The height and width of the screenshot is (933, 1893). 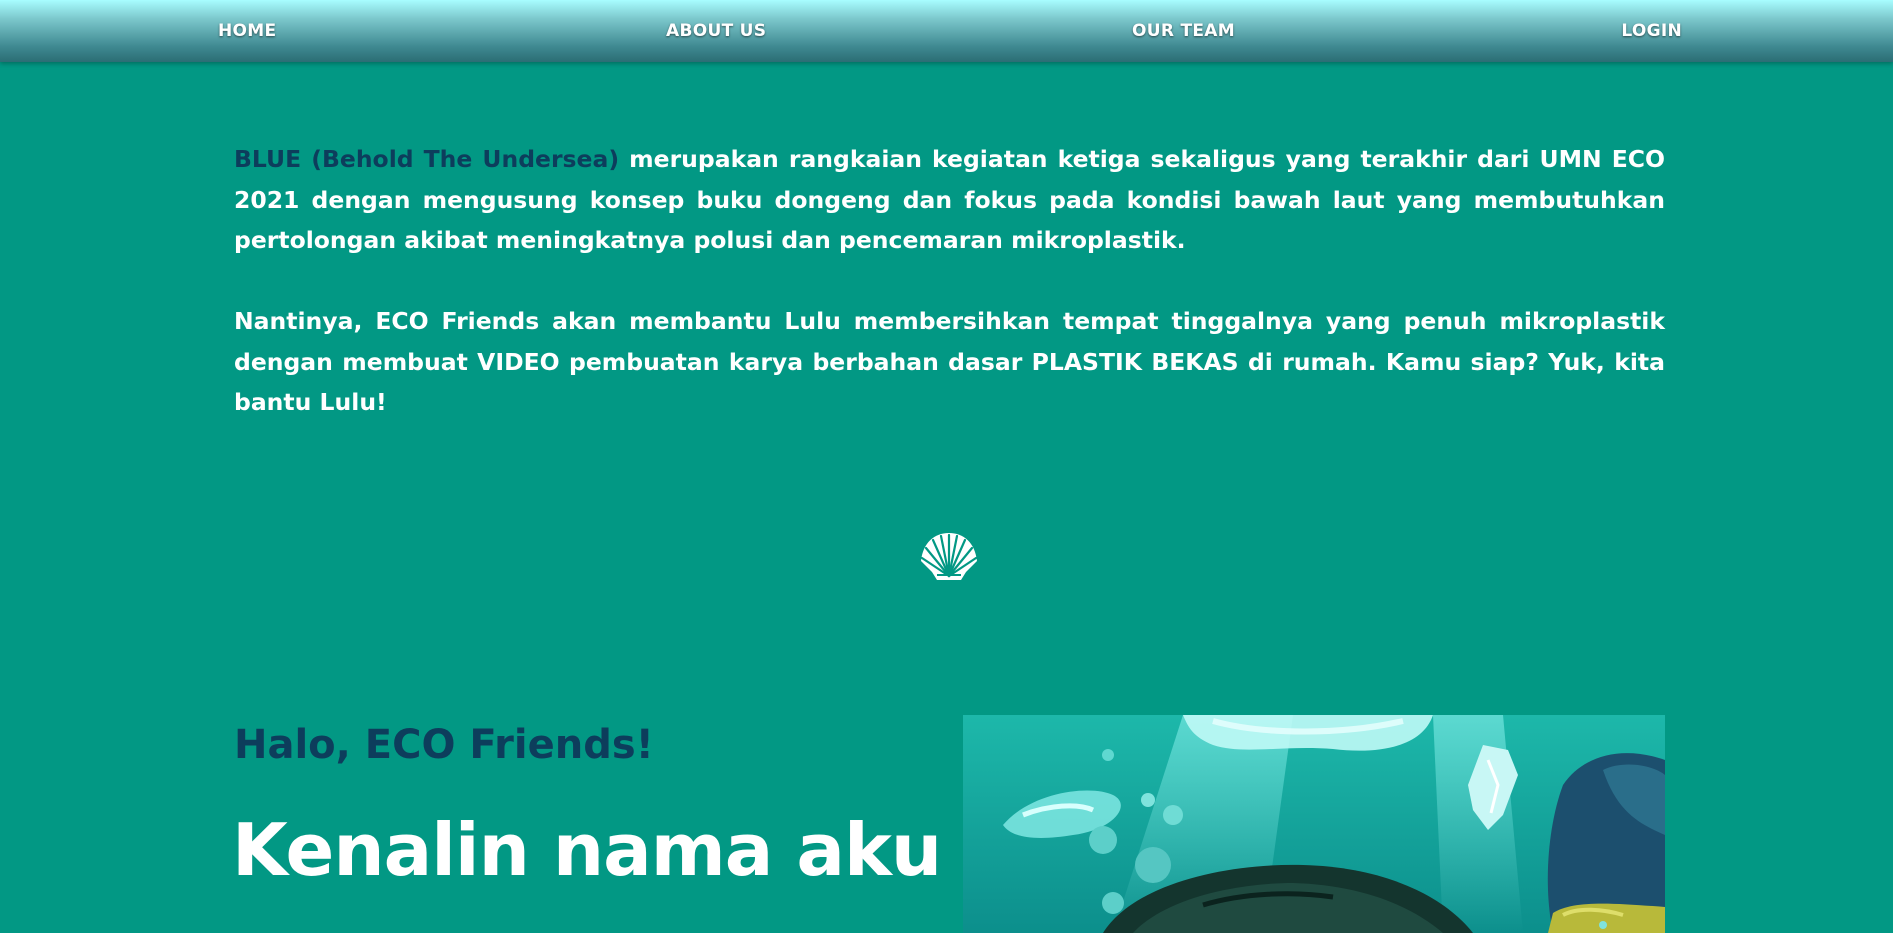 What do you see at coordinates (946, 31) in the screenshot?
I see `top-navigation: HOME ABOUT US OUR TEAM LOGIN` at bounding box center [946, 31].